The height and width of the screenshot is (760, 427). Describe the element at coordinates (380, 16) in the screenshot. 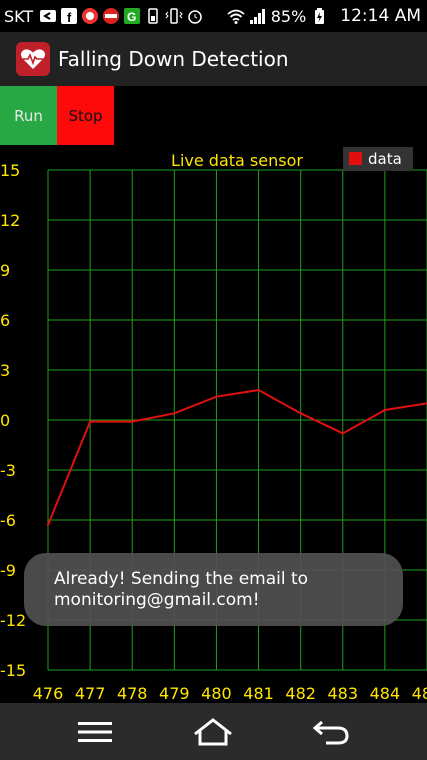

I see `clock: 12:14 AM` at that location.